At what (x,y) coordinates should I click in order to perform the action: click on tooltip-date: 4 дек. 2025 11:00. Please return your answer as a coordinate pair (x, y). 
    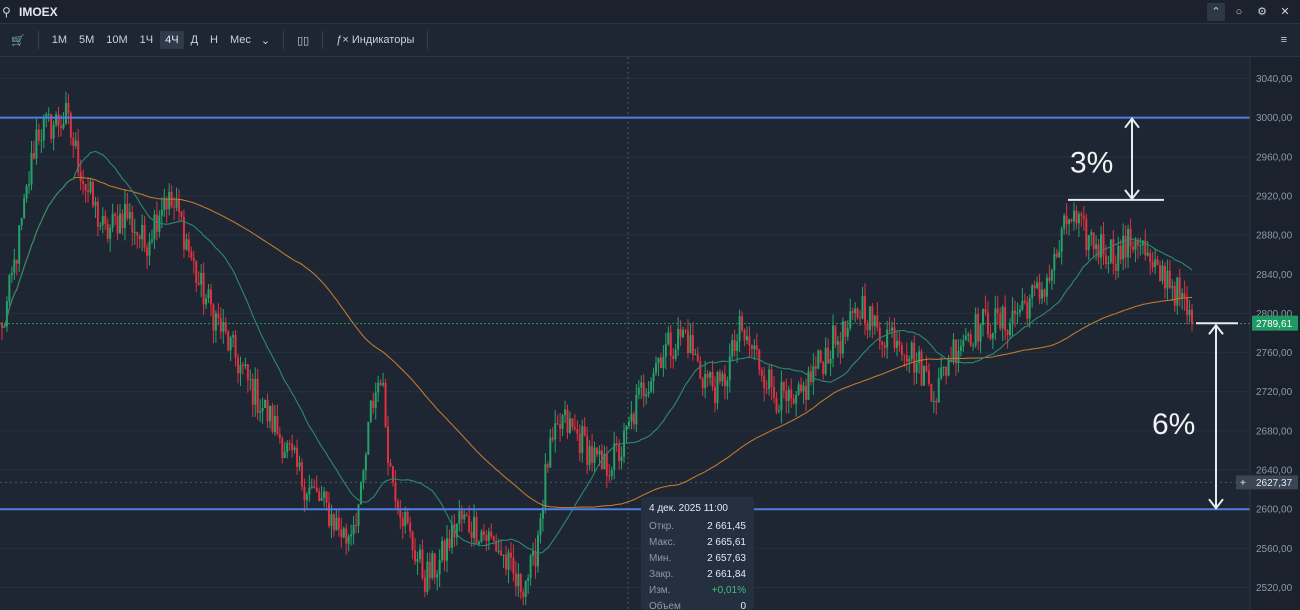
    Looking at the image, I should click on (688, 508).